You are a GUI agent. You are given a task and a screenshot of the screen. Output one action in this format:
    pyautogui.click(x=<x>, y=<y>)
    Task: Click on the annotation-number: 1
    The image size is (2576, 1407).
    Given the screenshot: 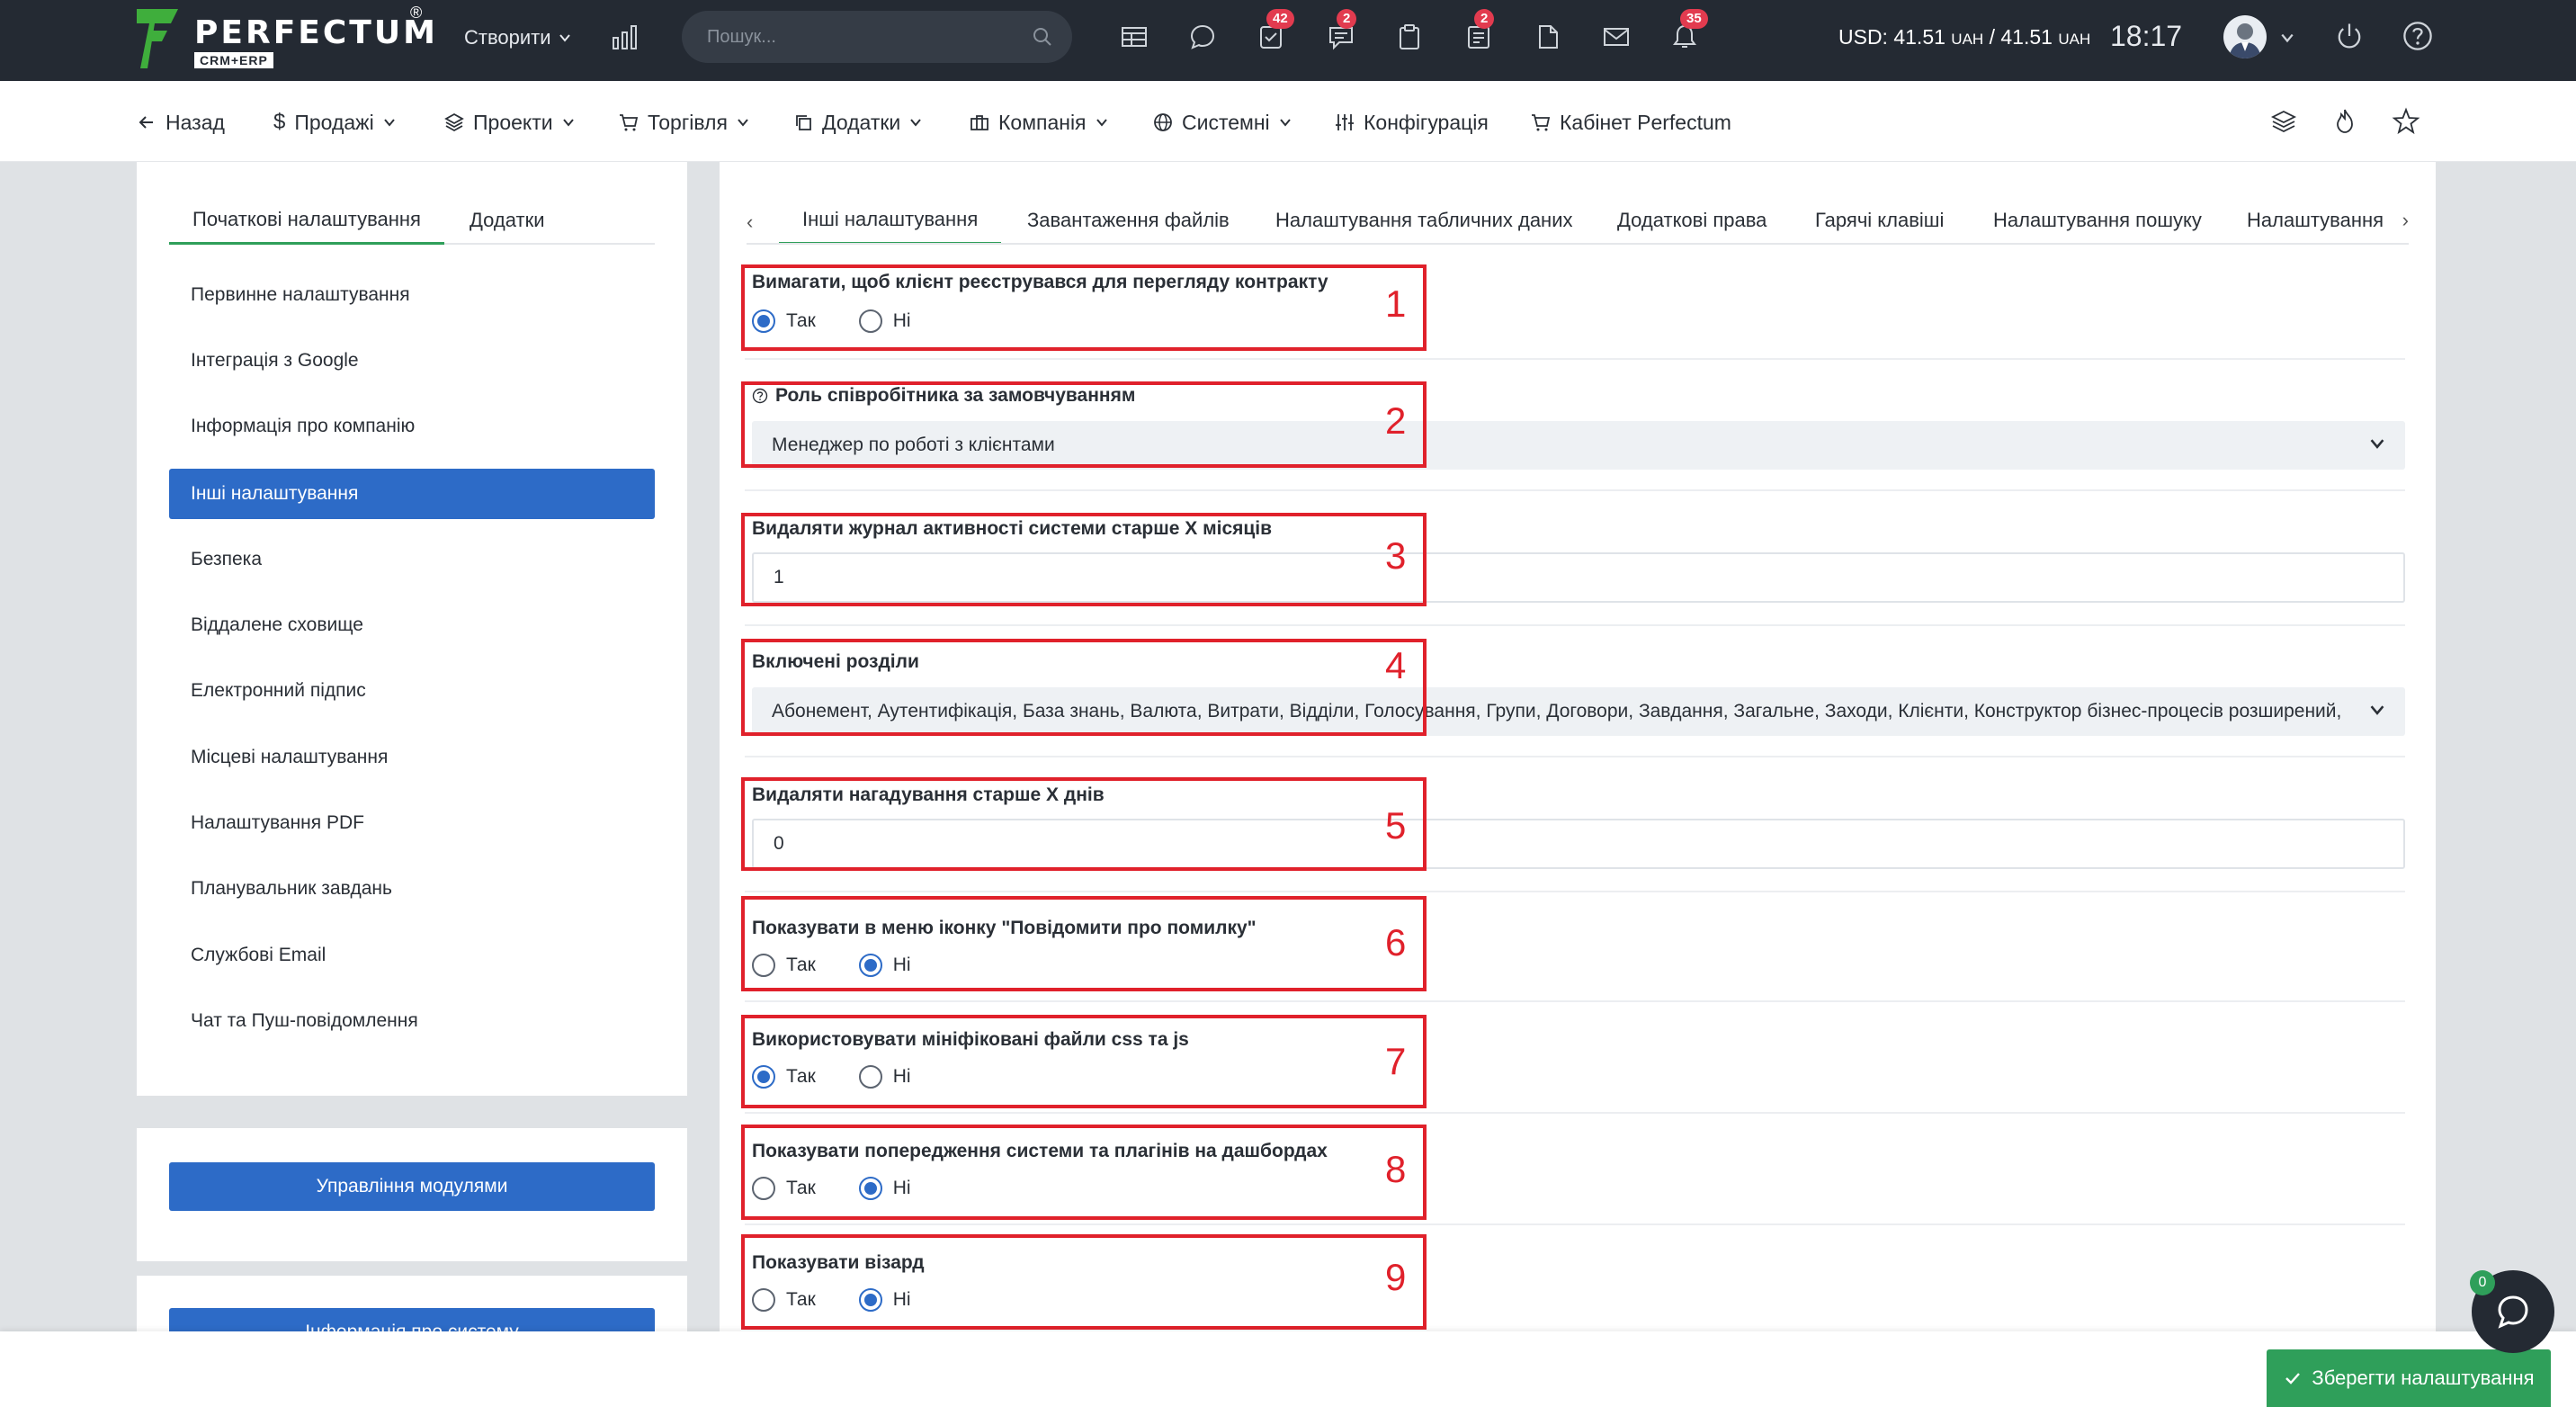 What is the action you would take?
    pyautogui.click(x=1396, y=304)
    